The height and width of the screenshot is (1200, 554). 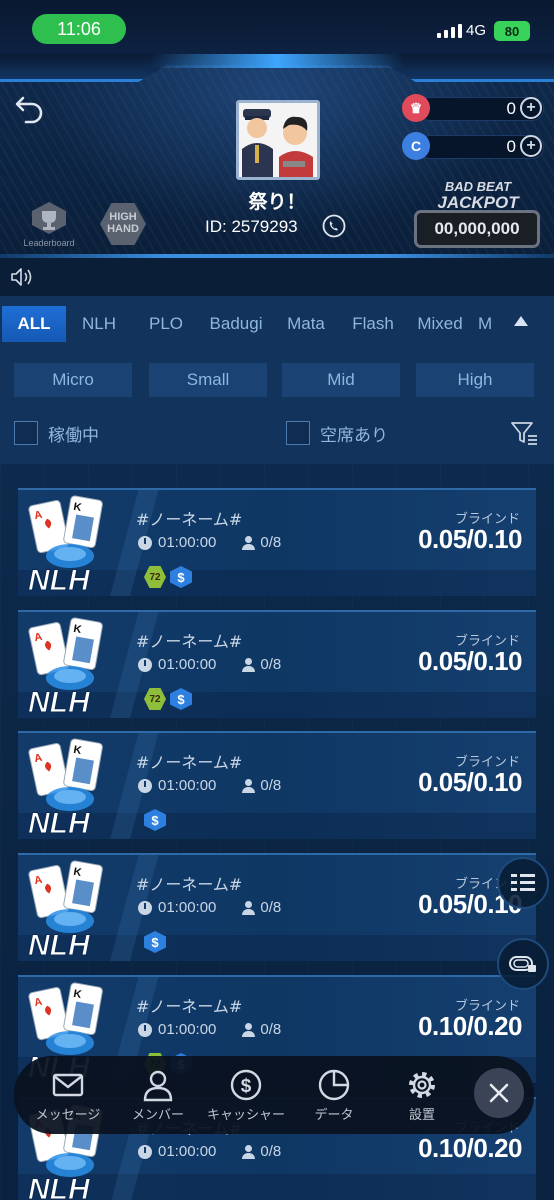 What do you see at coordinates (334, 1115) in the screenshot?
I see `nav-data-label: データ` at bounding box center [334, 1115].